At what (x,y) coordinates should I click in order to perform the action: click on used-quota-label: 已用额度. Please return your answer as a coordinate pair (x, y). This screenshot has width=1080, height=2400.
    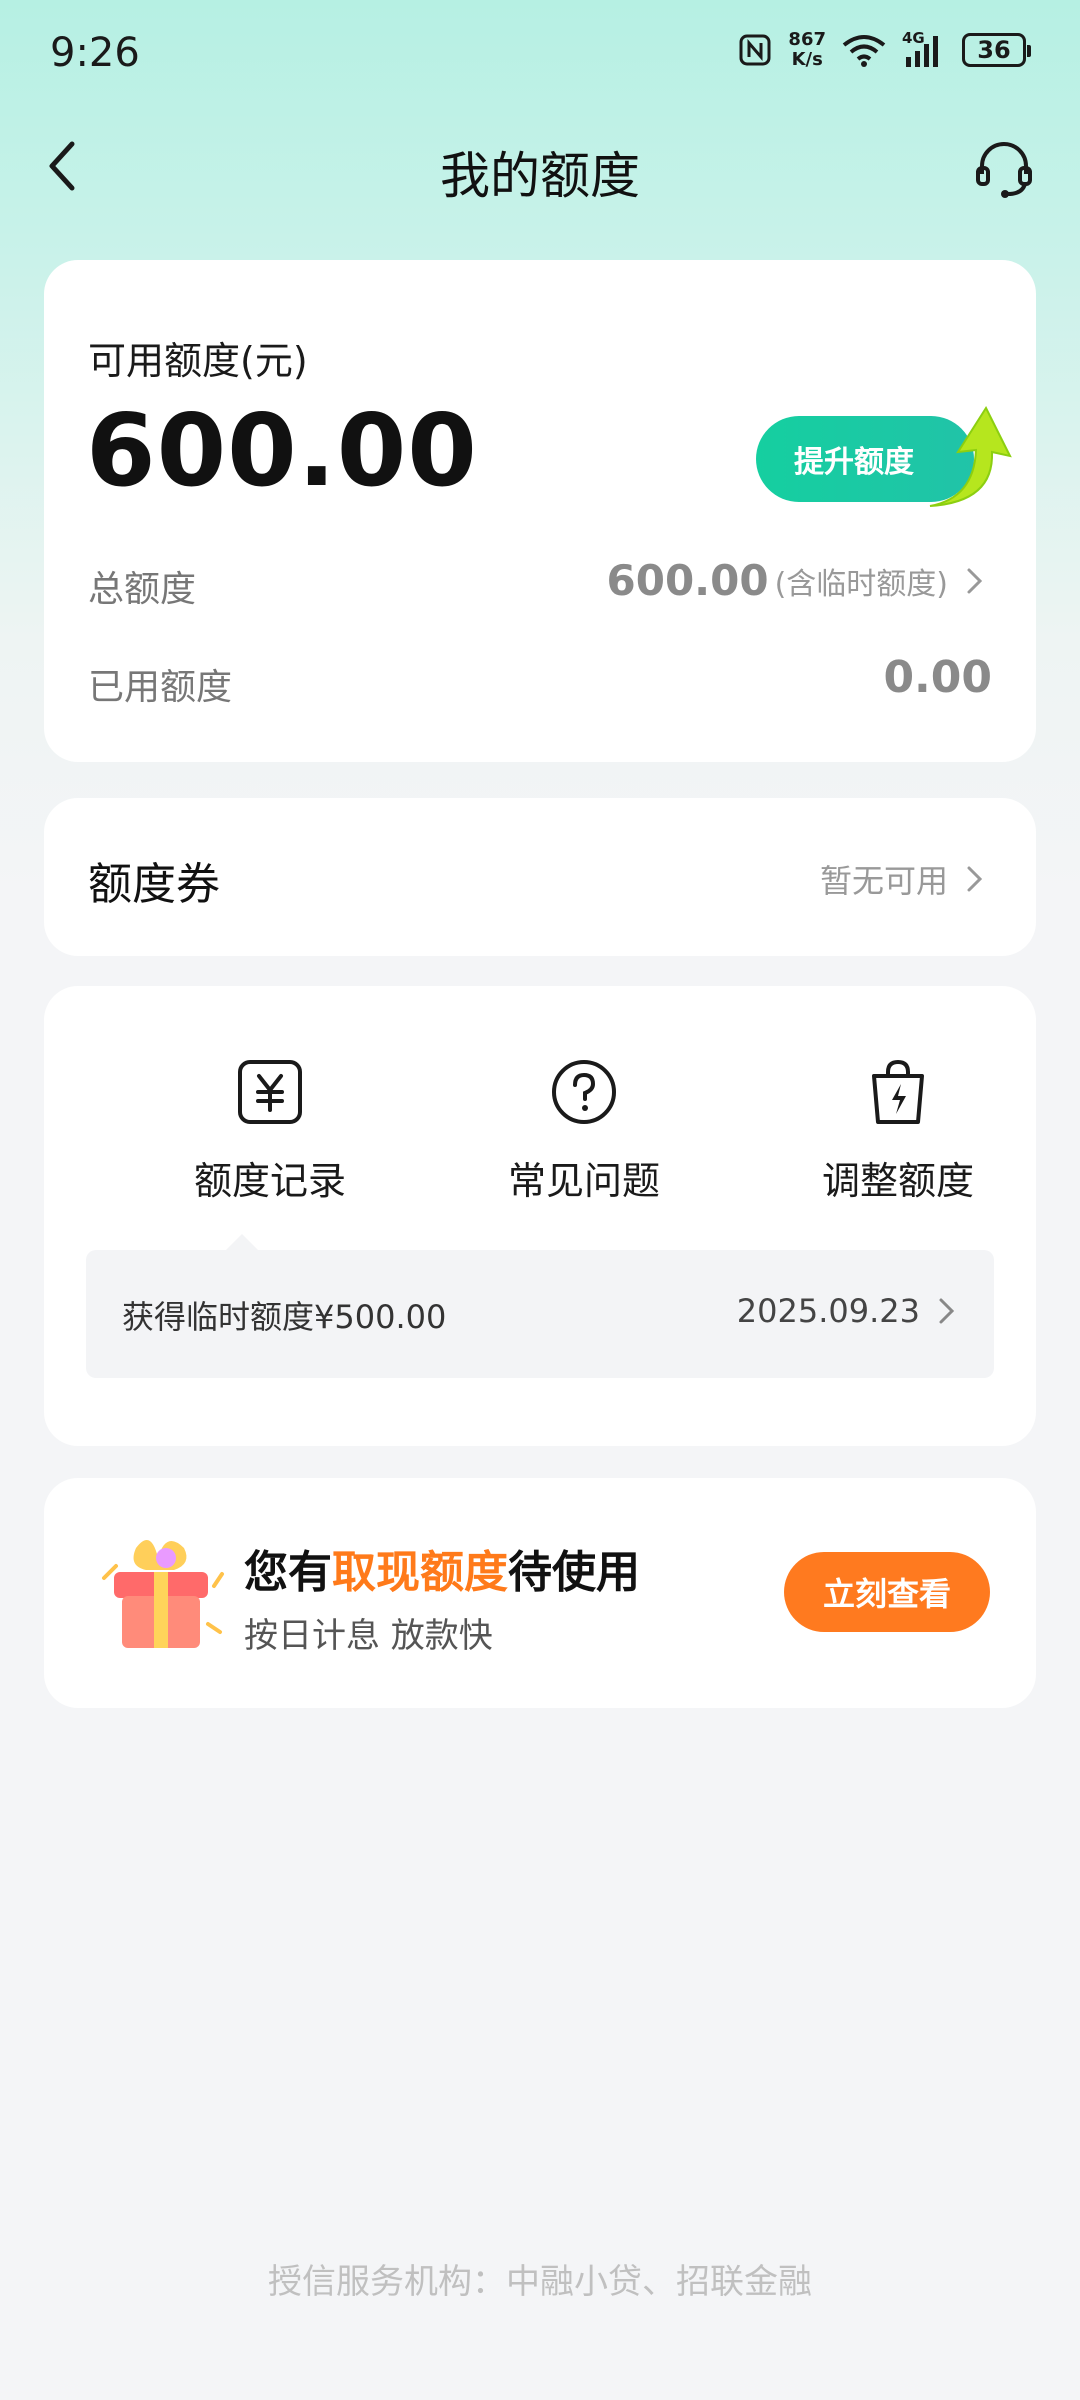
    Looking at the image, I should click on (160, 687).